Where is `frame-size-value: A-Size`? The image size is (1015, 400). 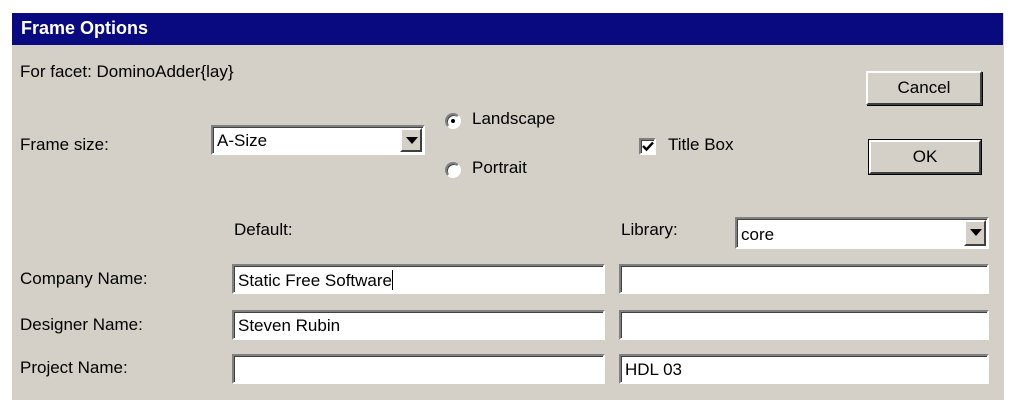
frame-size-value: A-Size is located at coordinates (242, 140).